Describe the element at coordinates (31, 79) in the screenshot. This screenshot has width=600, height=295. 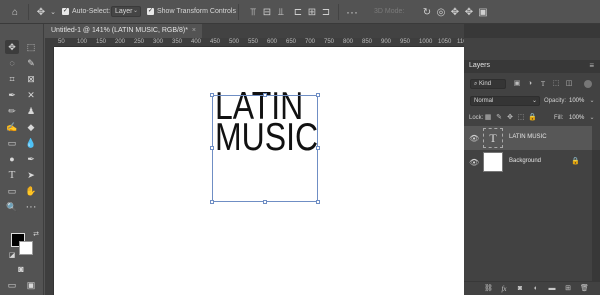
I see `frame-tool-icon: ⊠` at that location.